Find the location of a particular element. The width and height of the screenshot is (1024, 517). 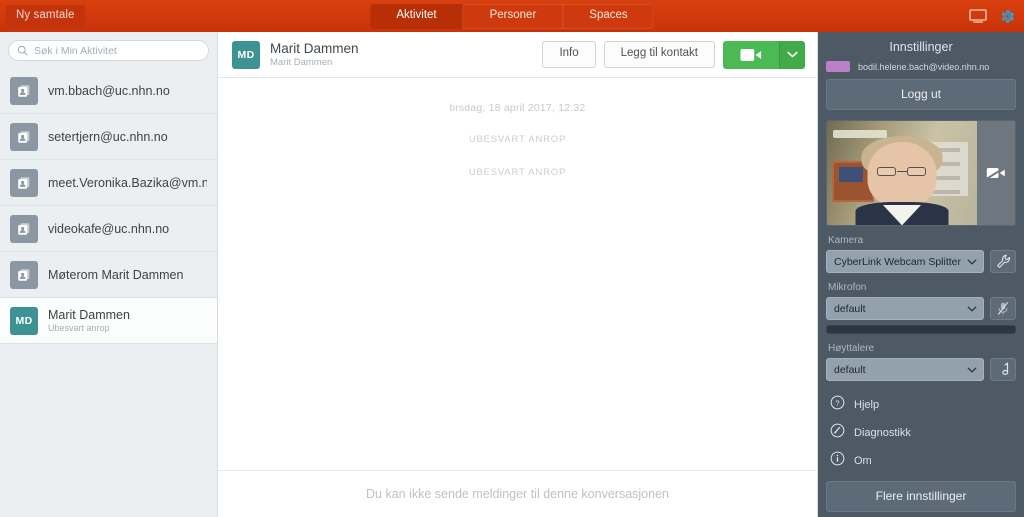

more-settings-container: Flere innstillinger is located at coordinates (921, 499).